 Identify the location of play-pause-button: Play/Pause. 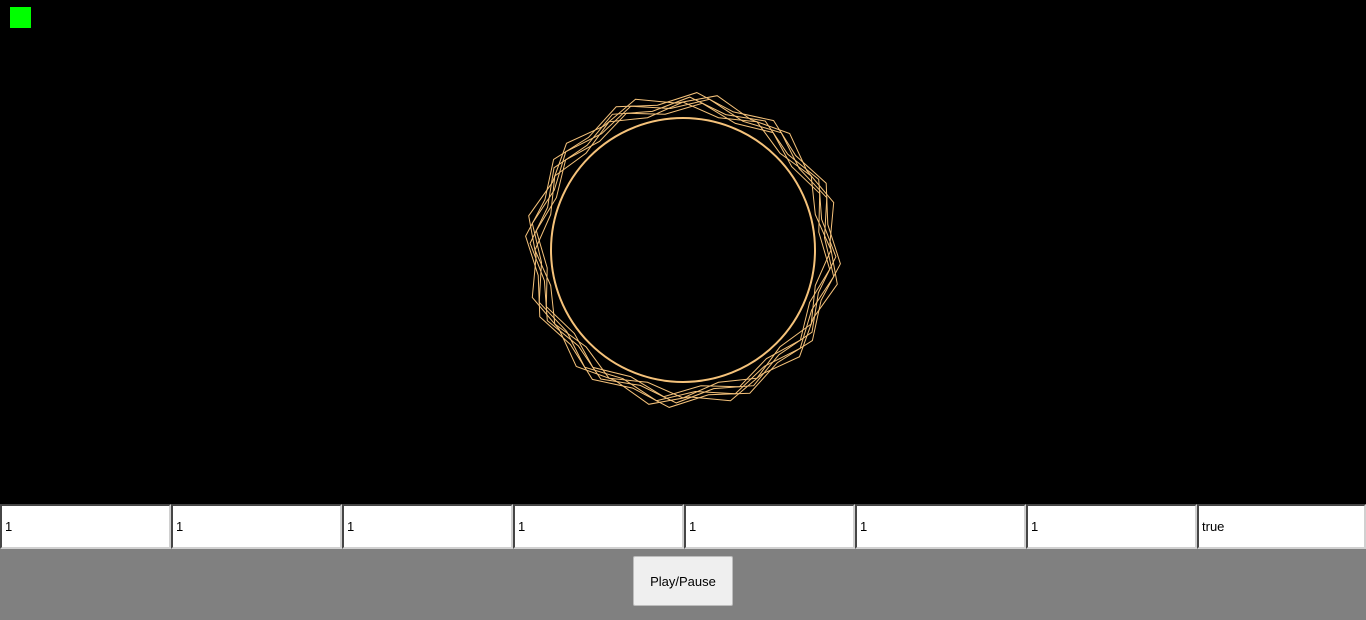
(683, 581).